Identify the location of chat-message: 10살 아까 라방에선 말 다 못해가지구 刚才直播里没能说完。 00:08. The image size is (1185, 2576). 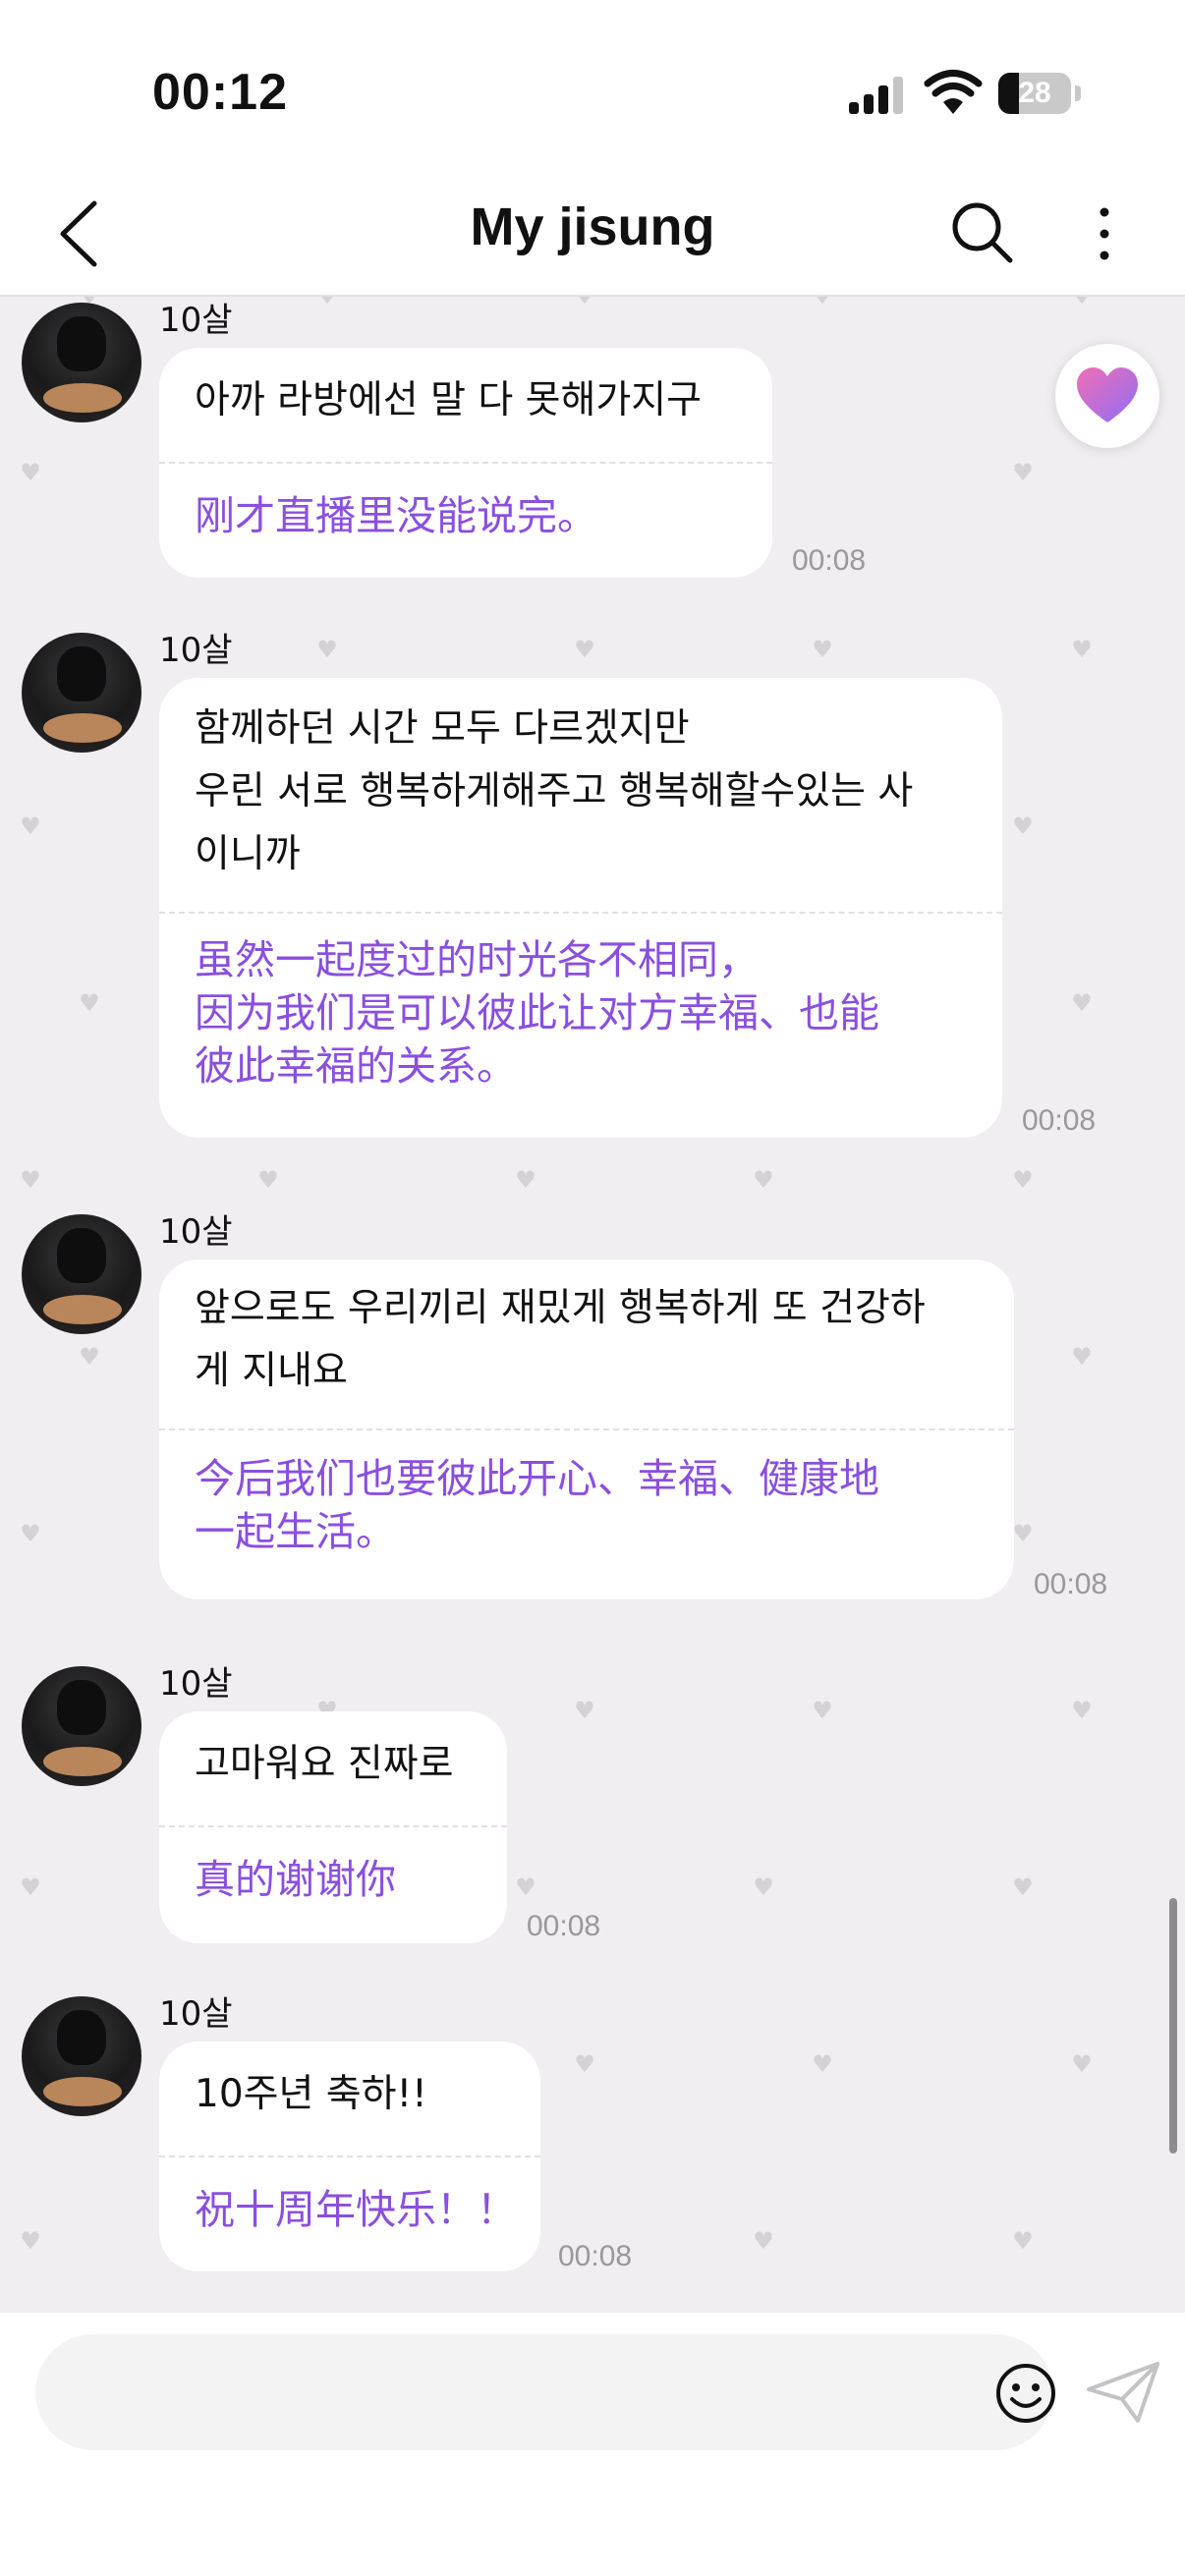
(592, 444).